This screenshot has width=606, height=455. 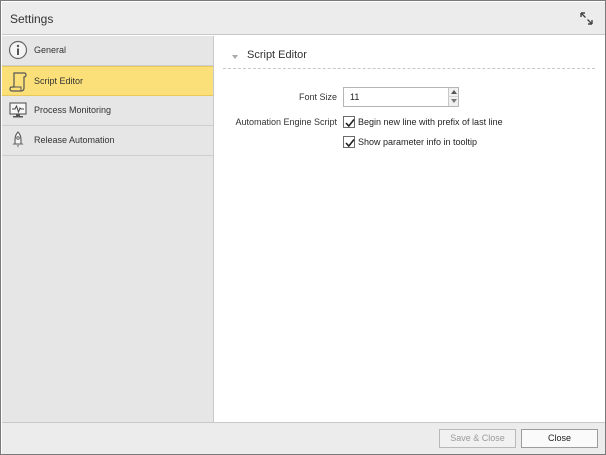 I want to click on sidebar-item-label: Process Monitoring, so click(x=73, y=110).